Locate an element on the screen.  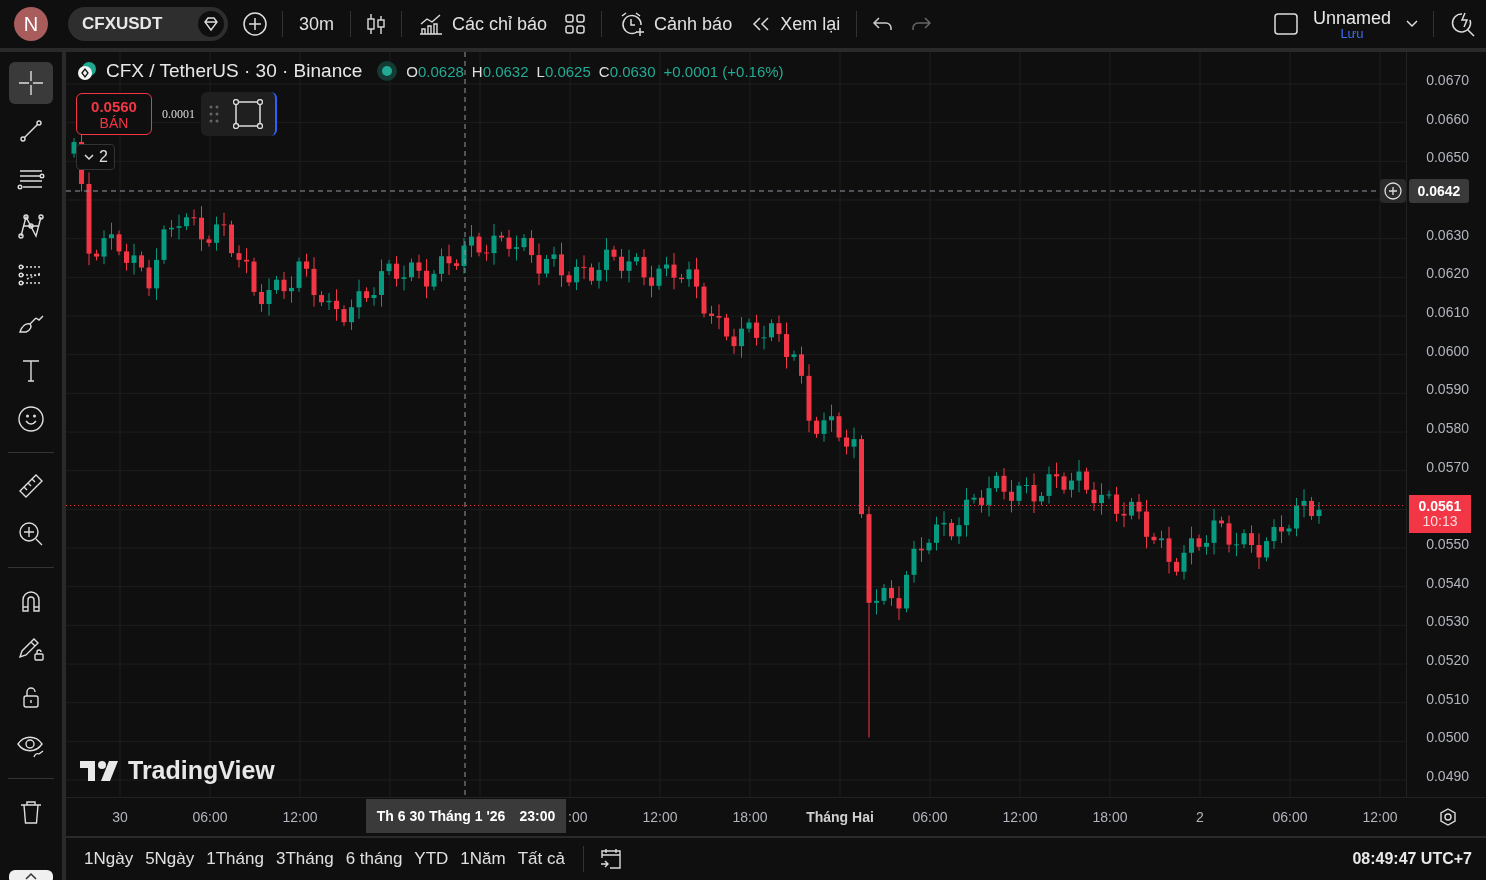
indicators-button: Các chỉ báo is located at coordinates (483, 24).